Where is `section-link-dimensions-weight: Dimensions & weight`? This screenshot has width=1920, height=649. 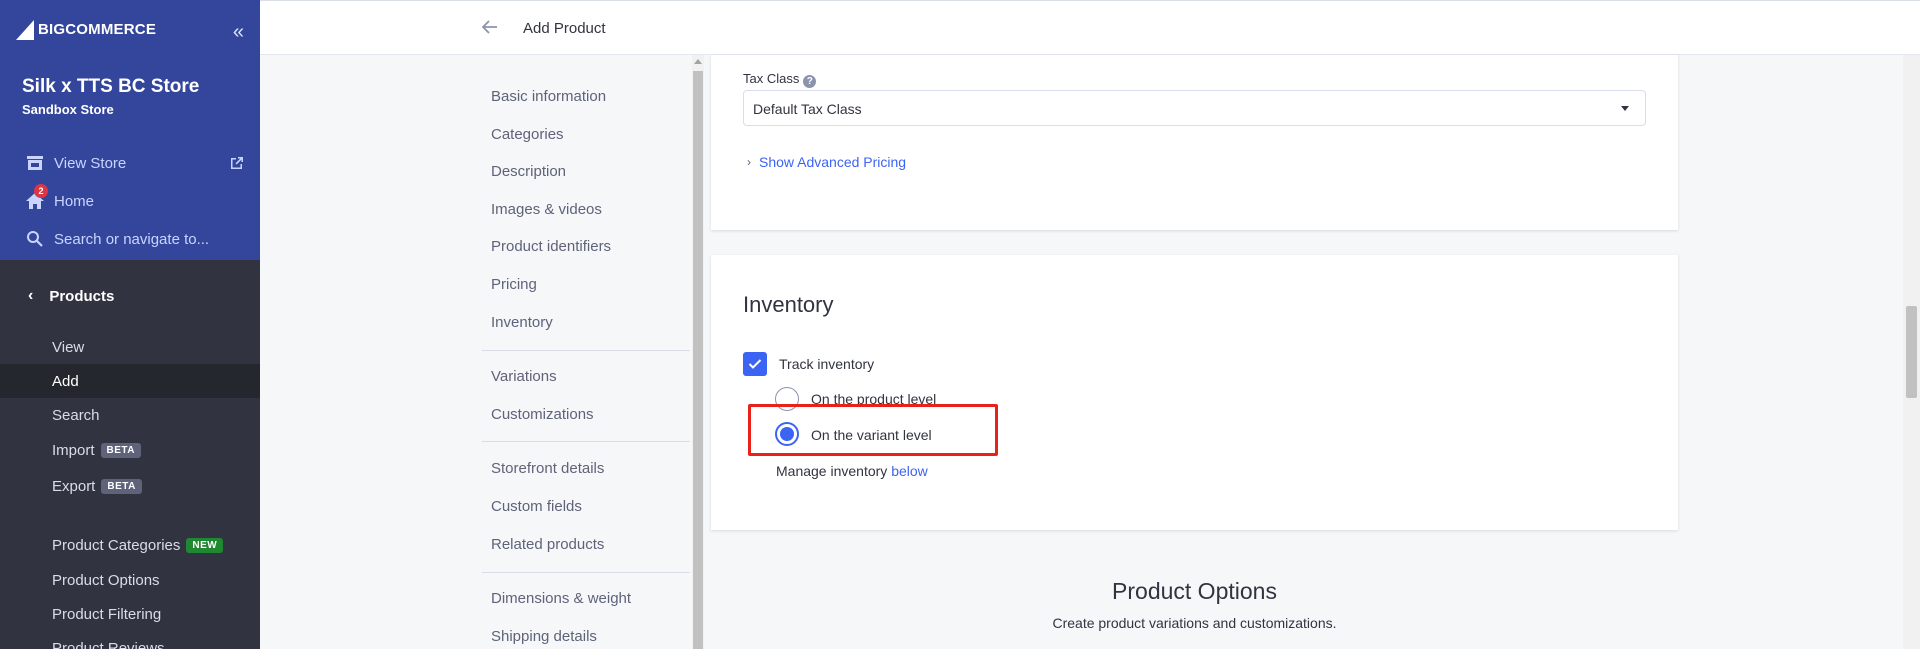
section-link-dimensions-weight: Dimensions & weight is located at coordinates (561, 598).